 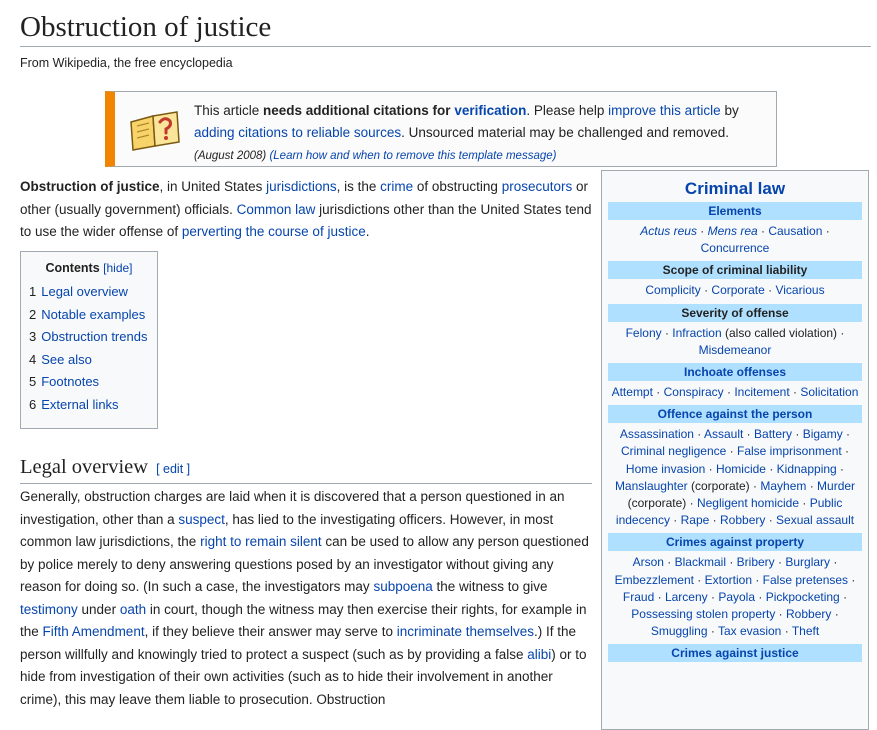 I want to click on sidebar-link: Theft, so click(x=805, y=631).